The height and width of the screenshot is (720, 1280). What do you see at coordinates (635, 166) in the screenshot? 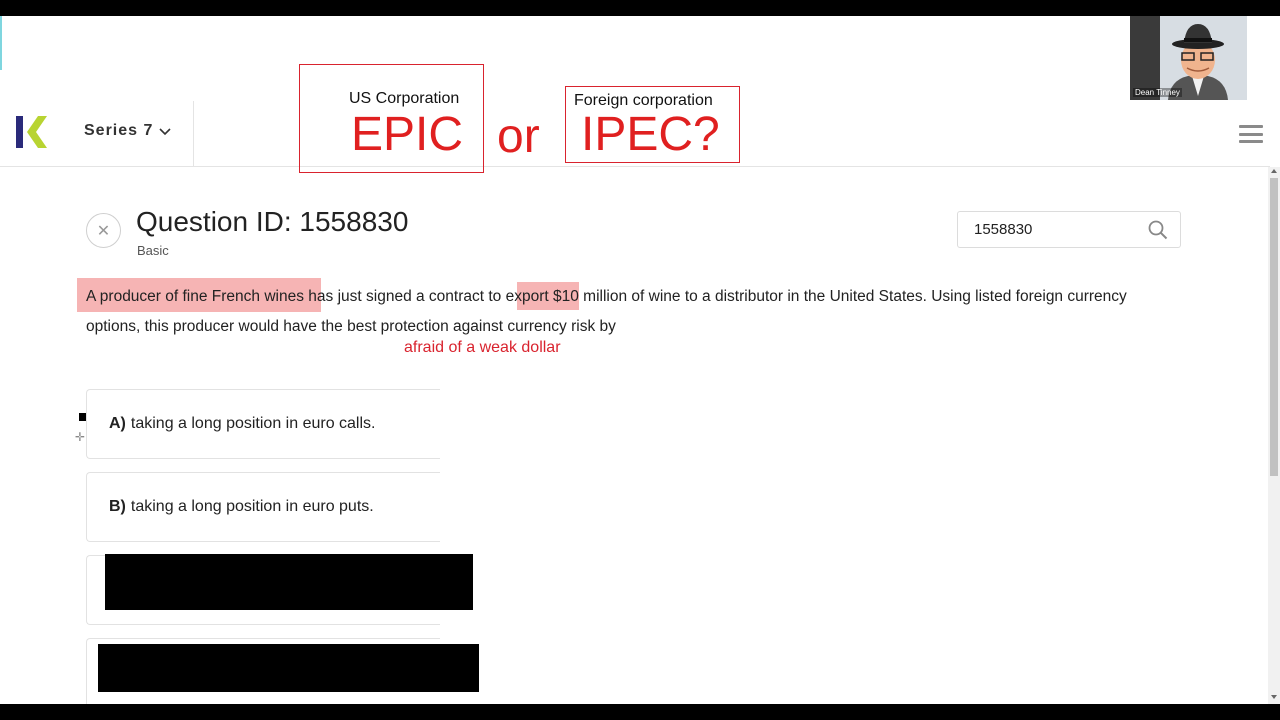
I see `header-bottom-line` at bounding box center [635, 166].